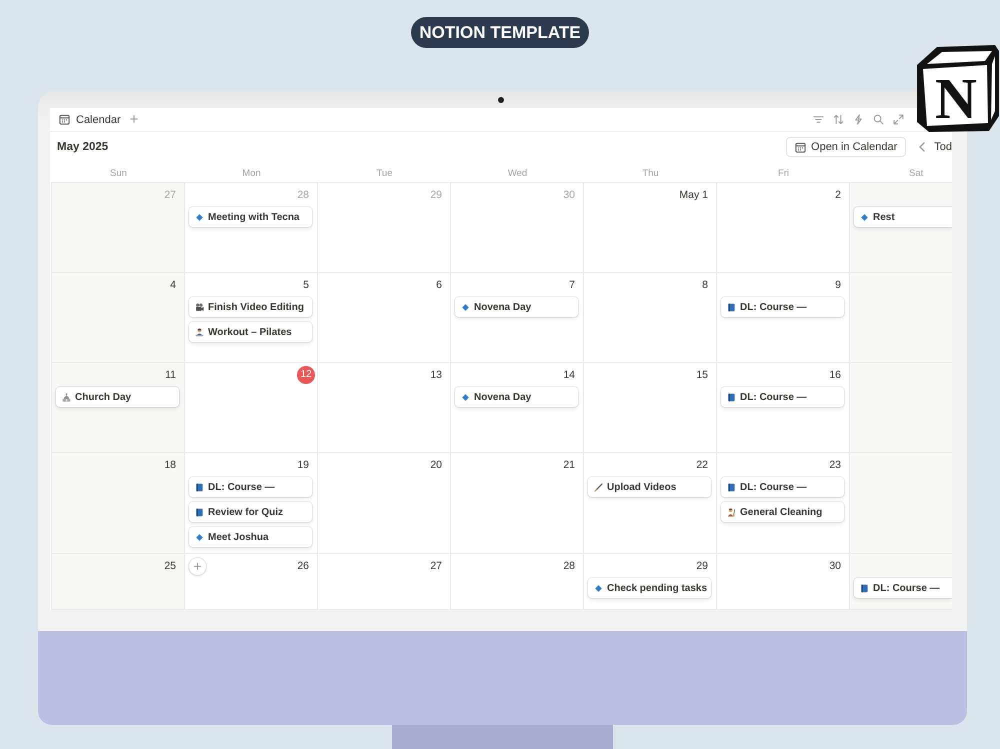 The height and width of the screenshot is (749, 1000). I want to click on date-number: 11, so click(170, 375).